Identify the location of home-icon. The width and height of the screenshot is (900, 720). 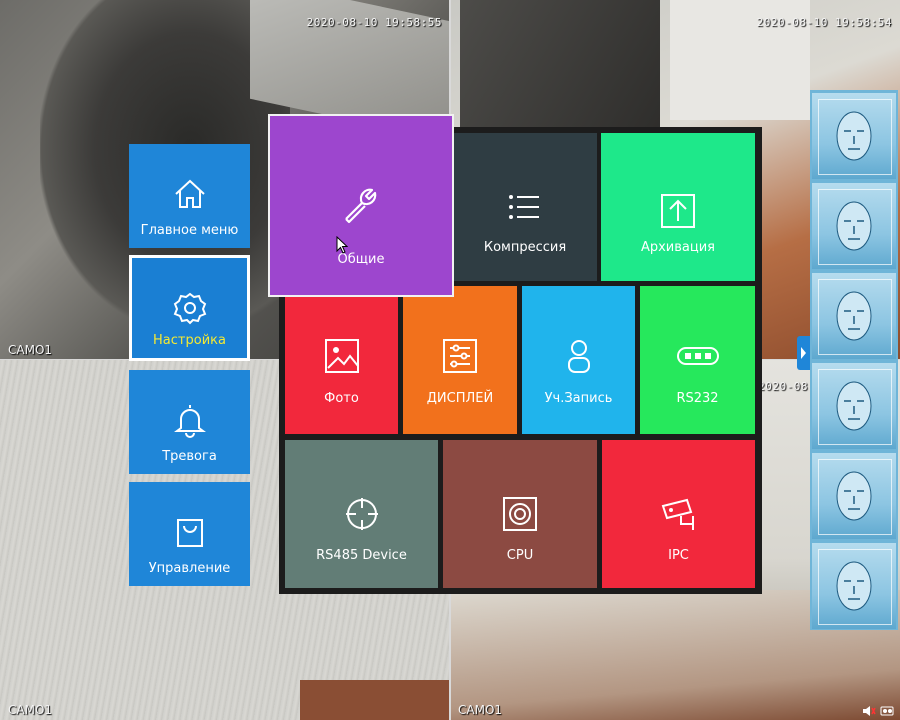
(189, 194).